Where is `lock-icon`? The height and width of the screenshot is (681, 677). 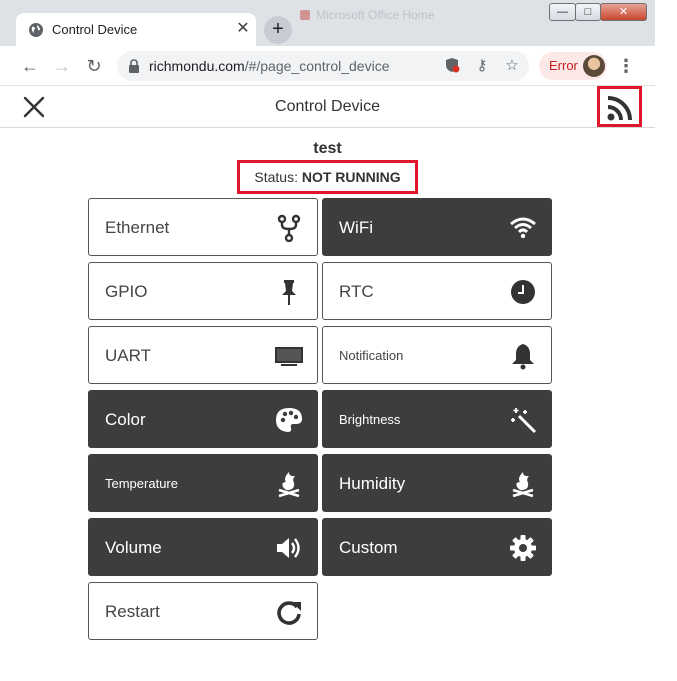 lock-icon is located at coordinates (134, 66).